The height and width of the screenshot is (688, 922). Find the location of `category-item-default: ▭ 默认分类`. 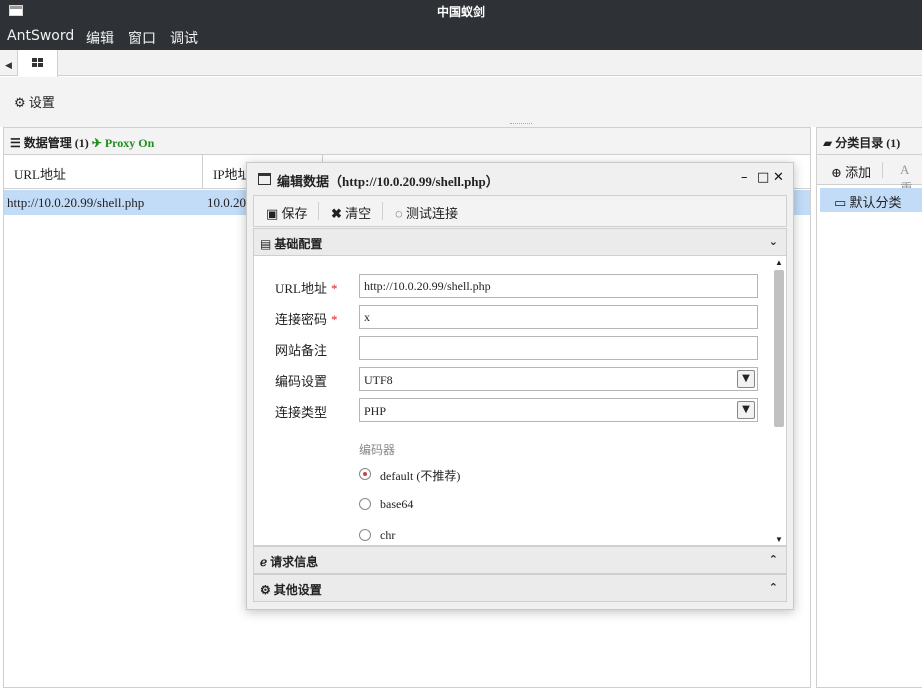

category-item-default: ▭ 默认分类 is located at coordinates (871, 200).